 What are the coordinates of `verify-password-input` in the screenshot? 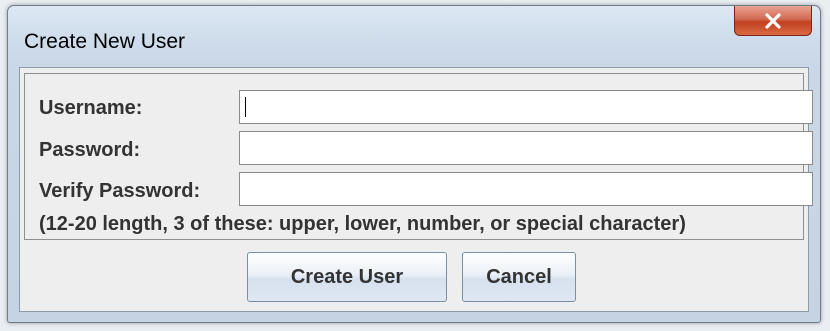 It's located at (526, 189).